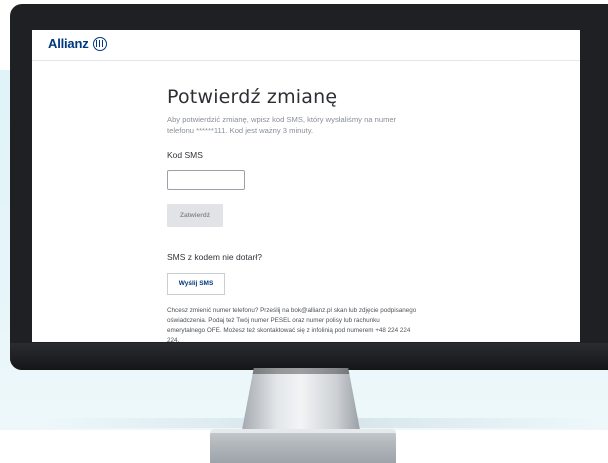 The height and width of the screenshot is (463, 608). Describe the element at coordinates (301, 399) in the screenshot. I see `monitor-stand` at that location.